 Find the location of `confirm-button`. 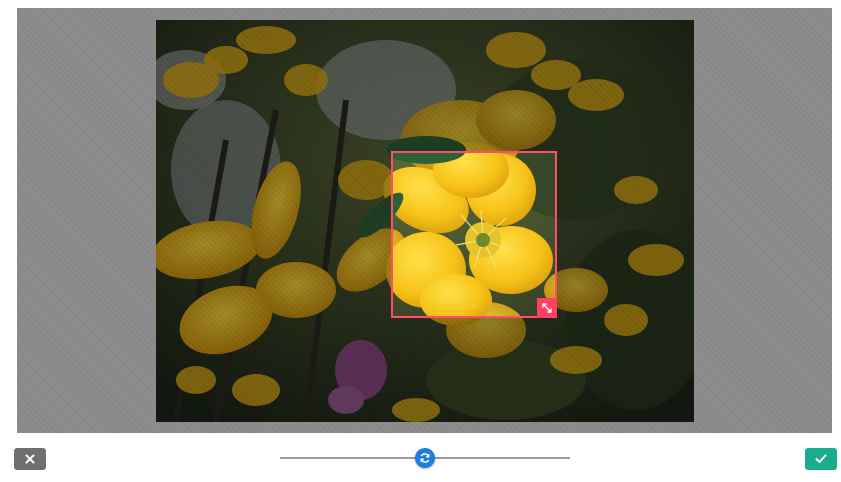

confirm-button is located at coordinates (821, 459).